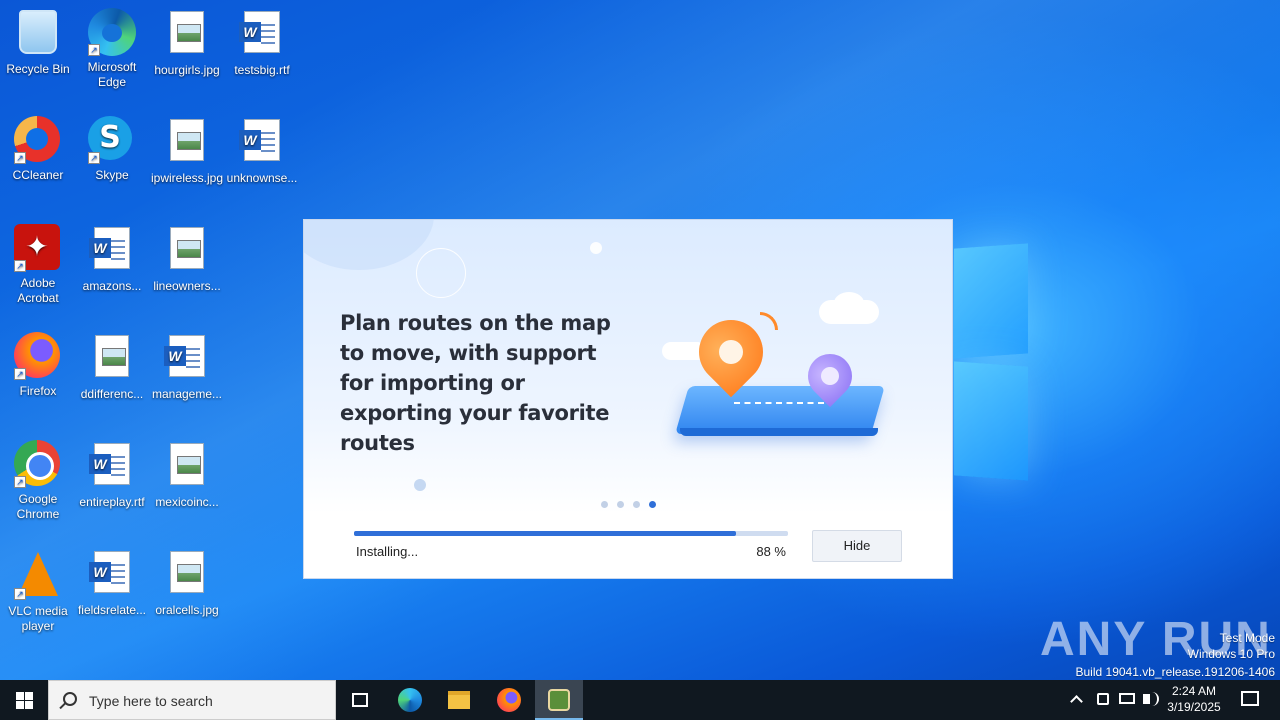 This screenshot has height=720, width=1280. I want to click on vlc-icon: ↗, so click(38, 576).